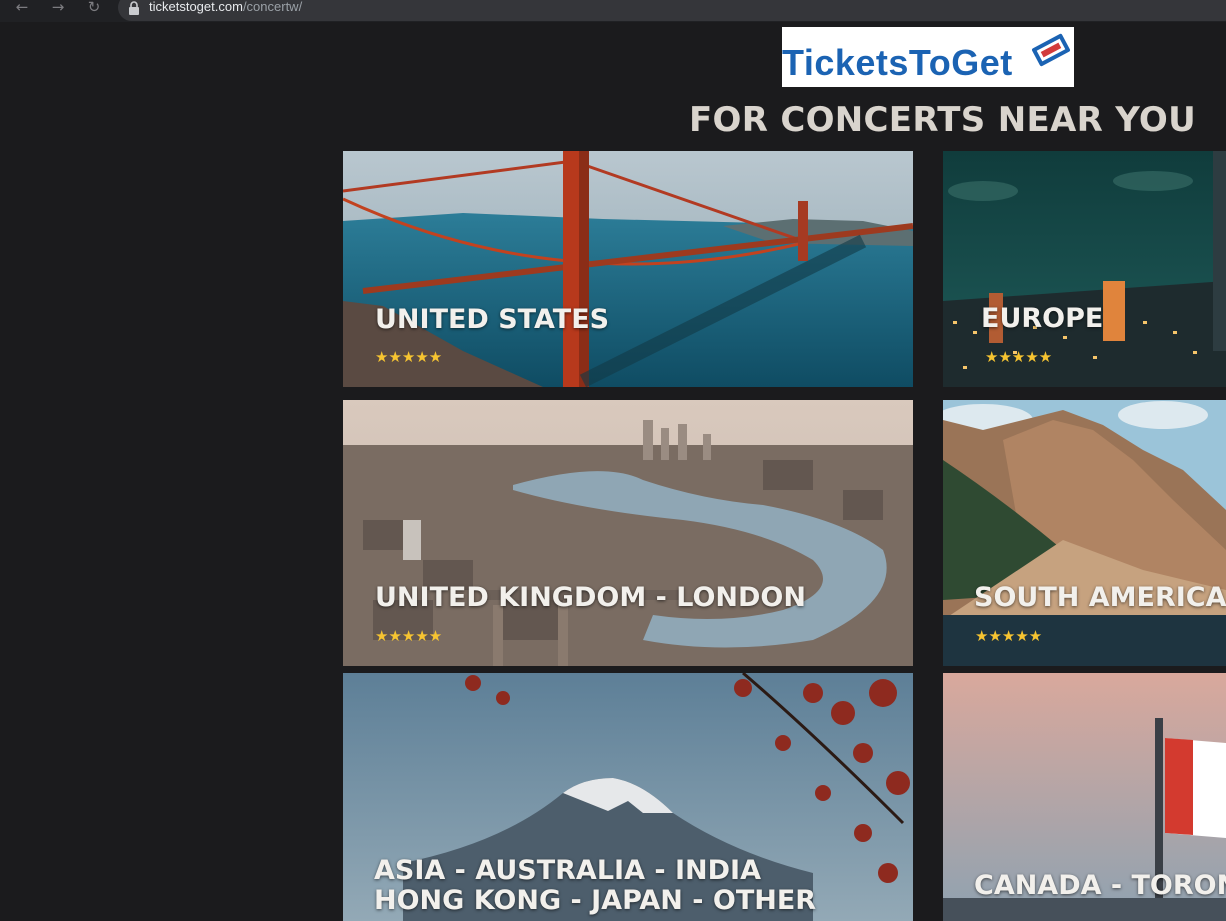  Describe the element at coordinates (22, 8) in the screenshot. I see `back-icon: ←` at that location.